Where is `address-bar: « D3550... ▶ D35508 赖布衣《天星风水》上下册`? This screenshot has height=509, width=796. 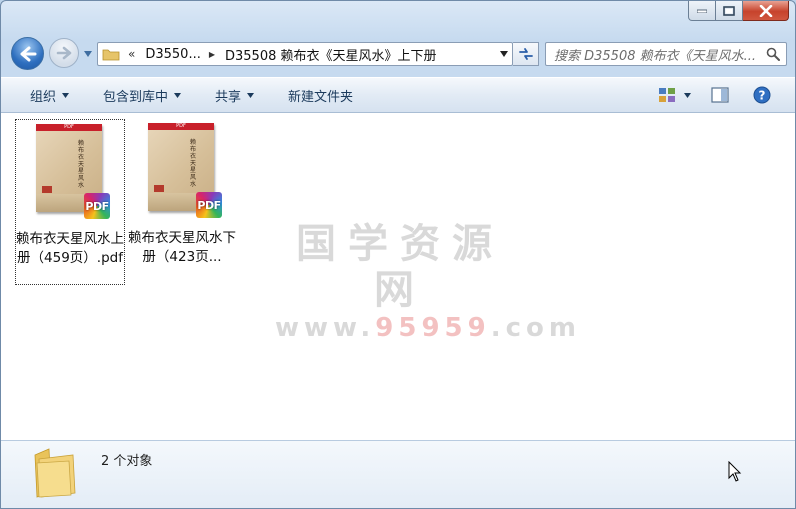
address-bar: « D3550... ▶ D35508 赖布衣《天星风水》上下册 is located at coordinates (305, 54).